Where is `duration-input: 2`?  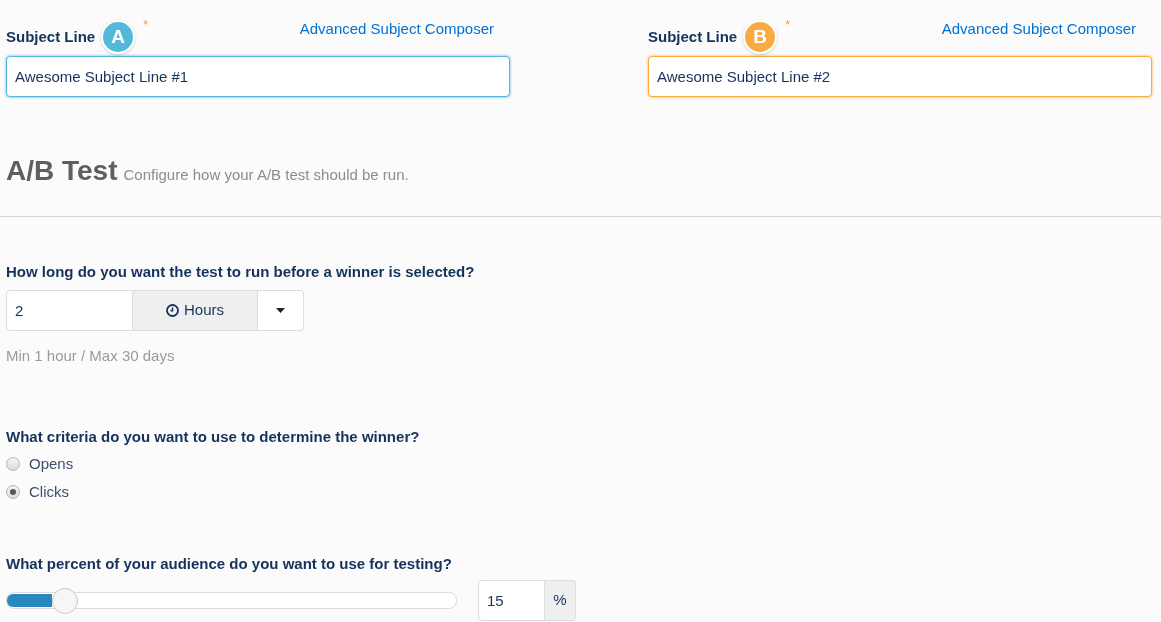 duration-input: 2 is located at coordinates (69, 310).